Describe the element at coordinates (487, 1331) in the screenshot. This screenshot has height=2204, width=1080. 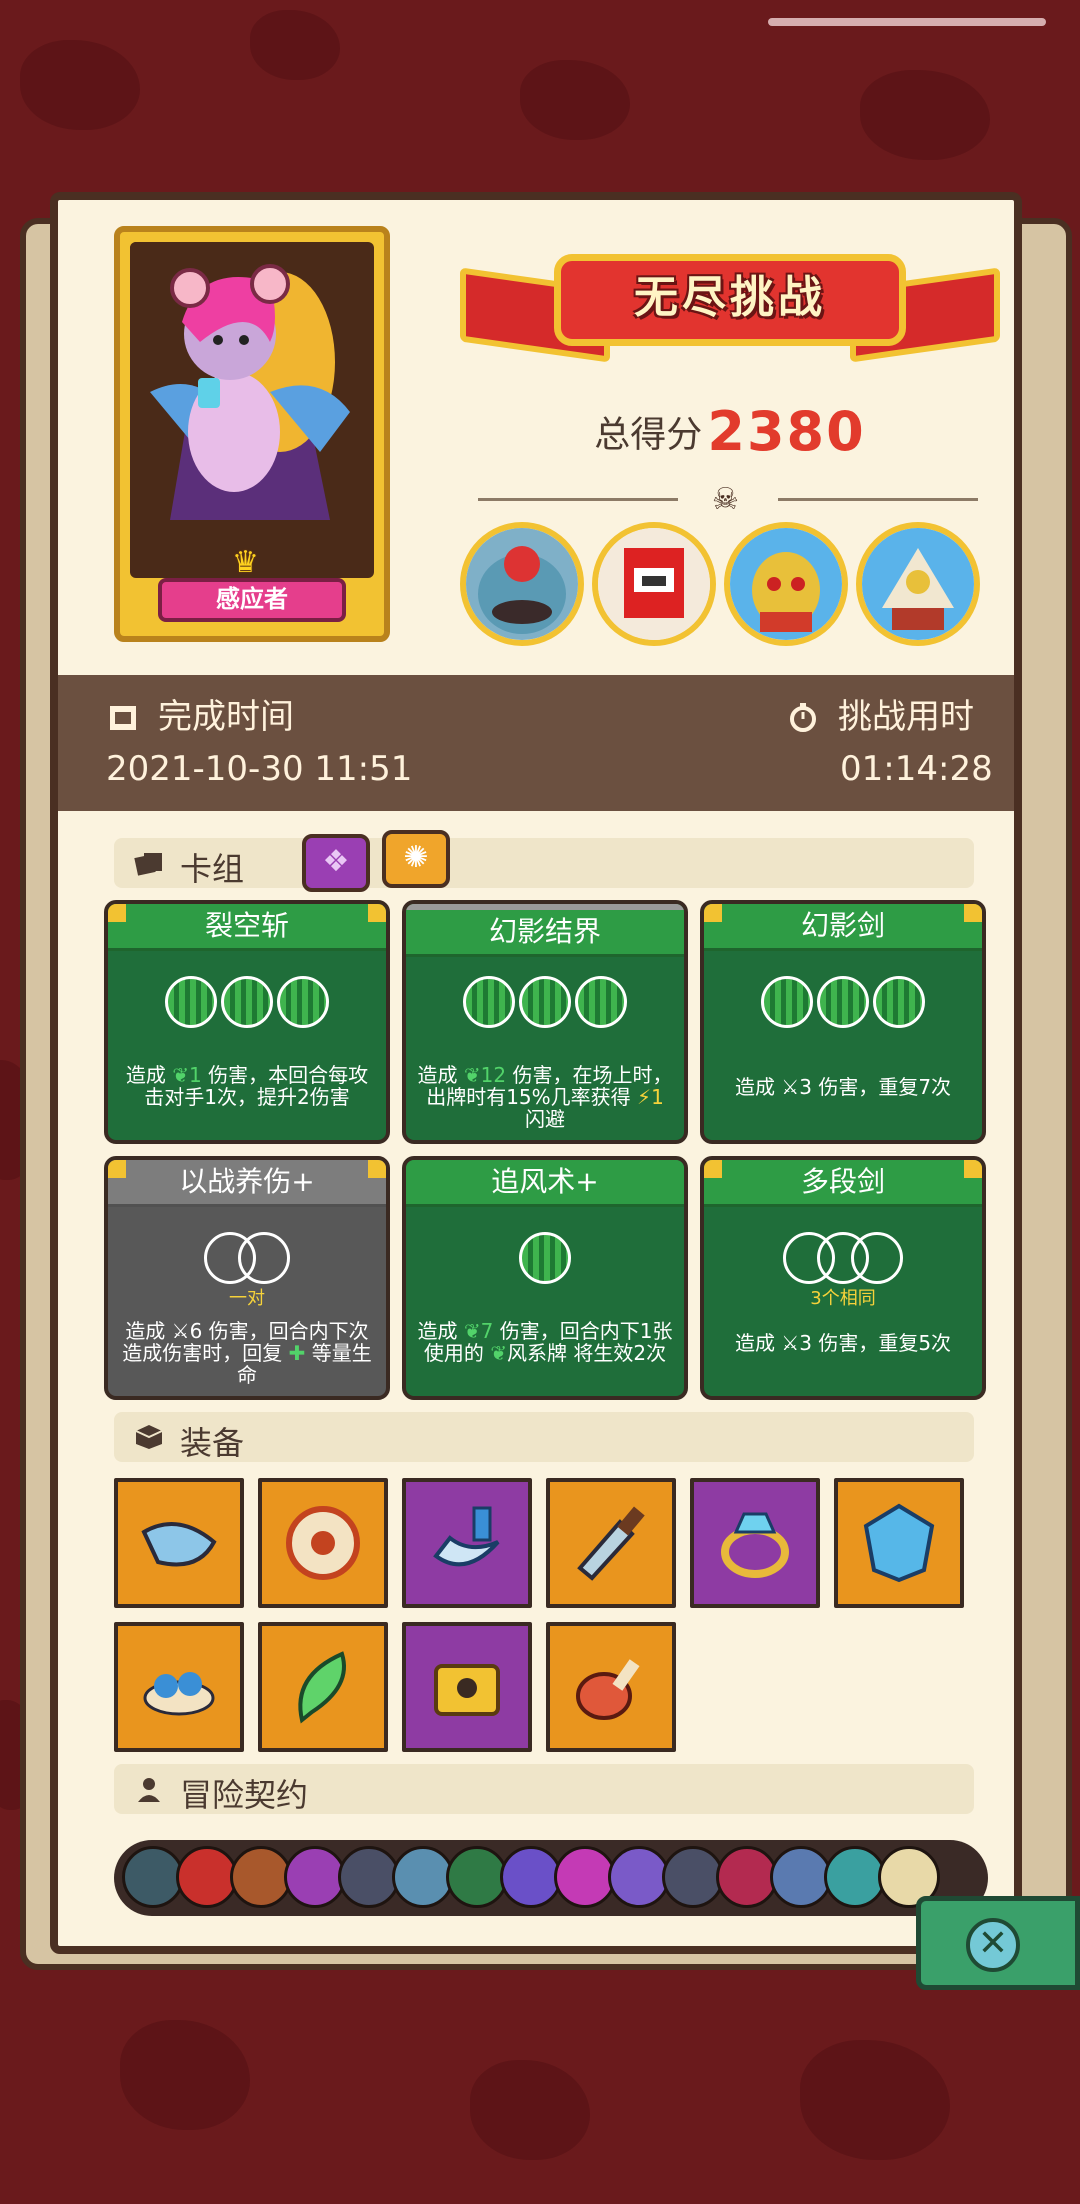
I see `desc-number: 7` at that location.